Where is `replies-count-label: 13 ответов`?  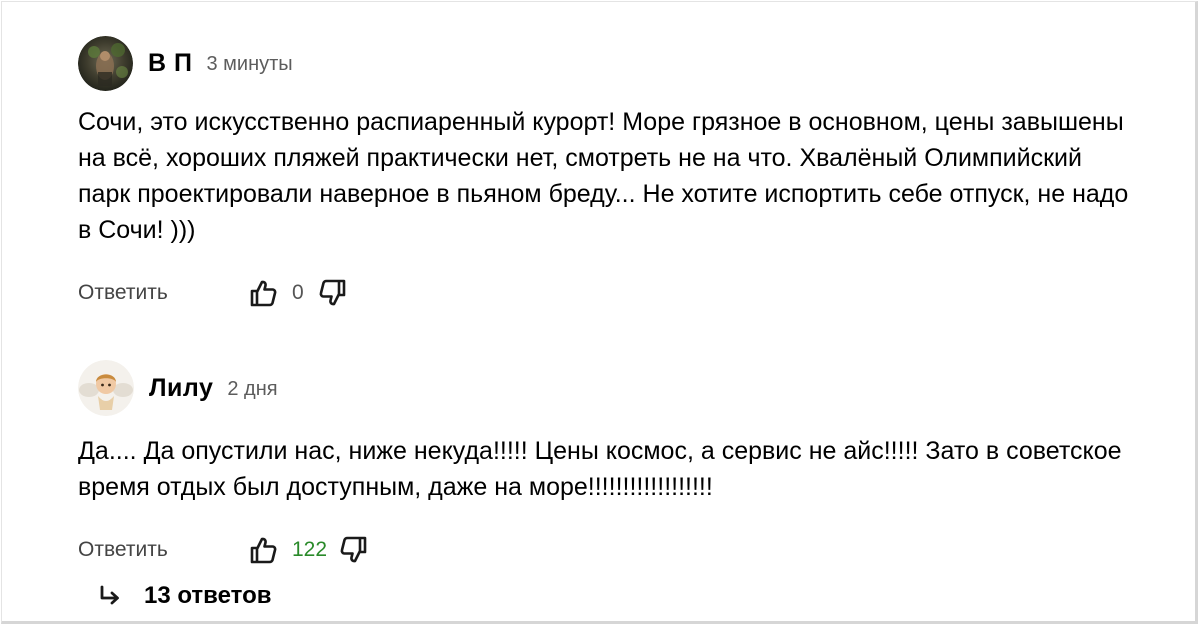
replies-count-label: 13 ответов is located at coordinates (208, 595).